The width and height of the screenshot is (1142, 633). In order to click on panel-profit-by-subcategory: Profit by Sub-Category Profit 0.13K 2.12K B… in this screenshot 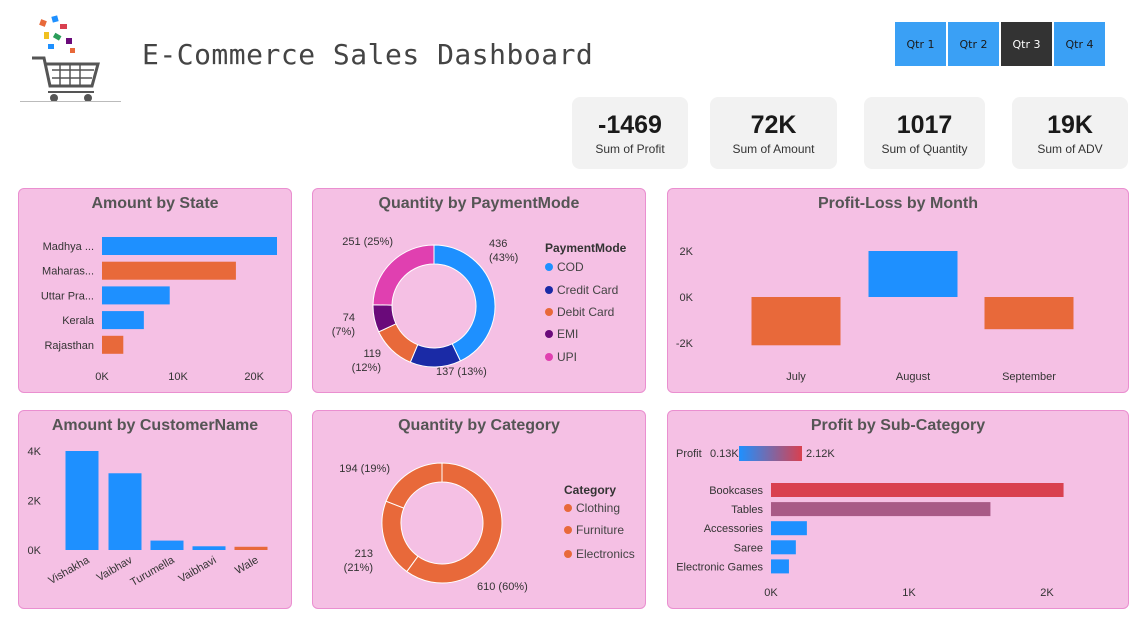, I will do `click(898, 509)`.